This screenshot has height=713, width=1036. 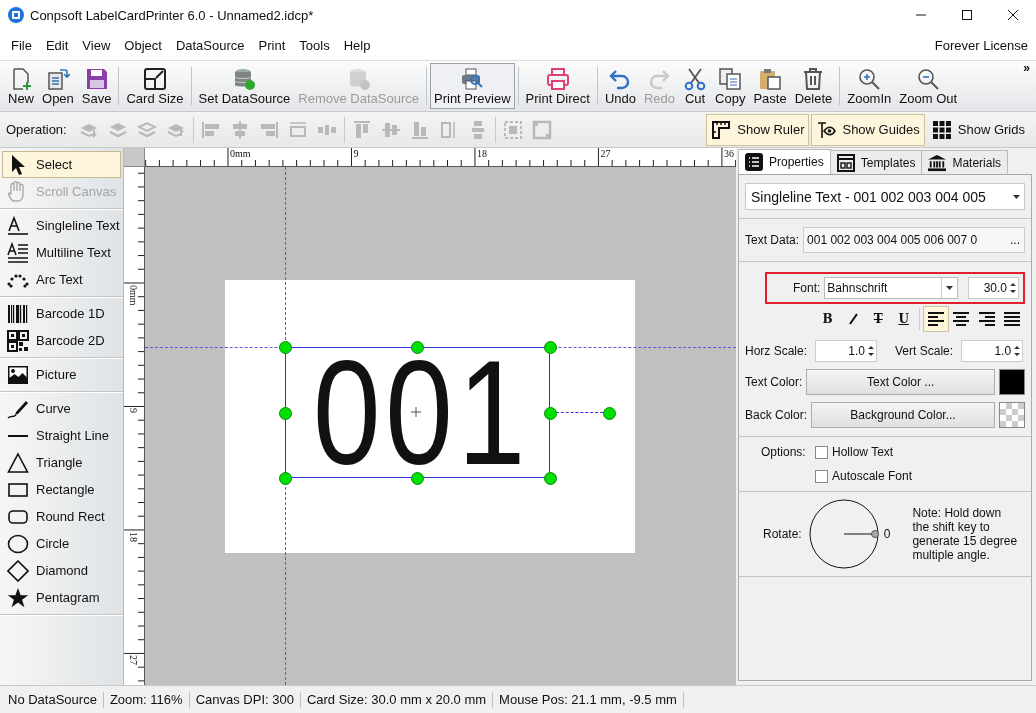 I want to click on letter-a-underline-icon, so click(x=18, y=225).